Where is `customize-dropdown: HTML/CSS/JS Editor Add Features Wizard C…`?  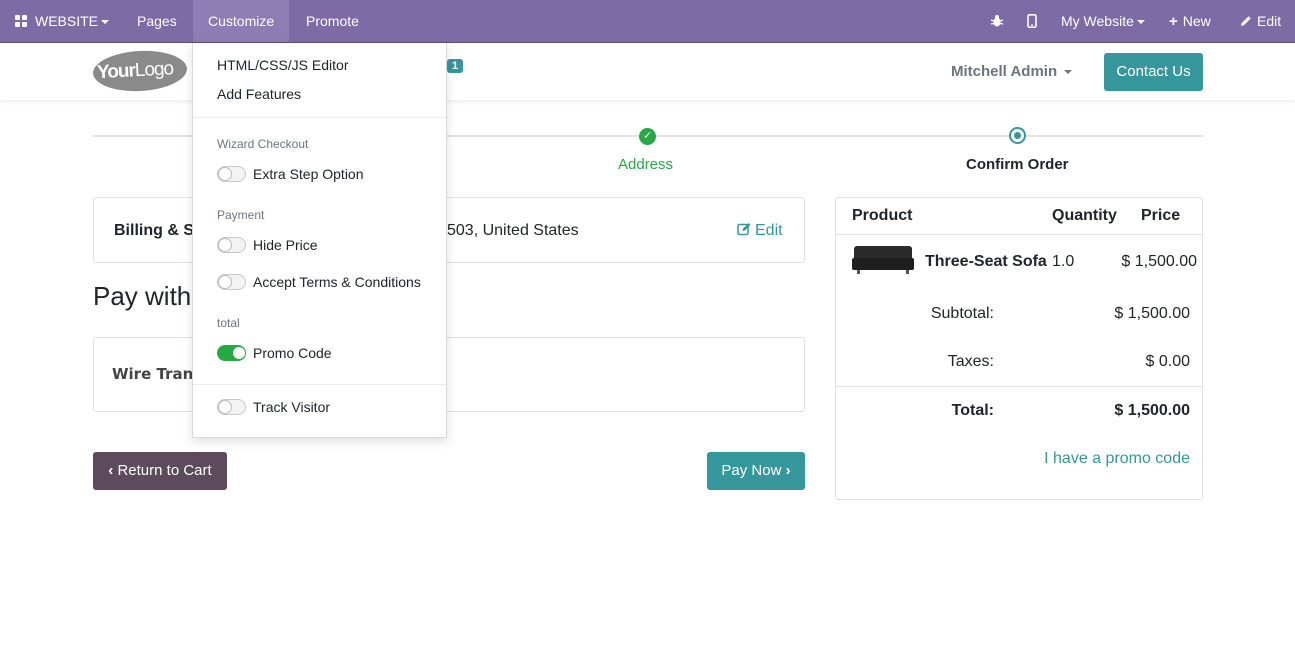
customize-dropdown: HTML/CSS/JS Editor Add Features Wizard C… is located at coordinates (319, 240).